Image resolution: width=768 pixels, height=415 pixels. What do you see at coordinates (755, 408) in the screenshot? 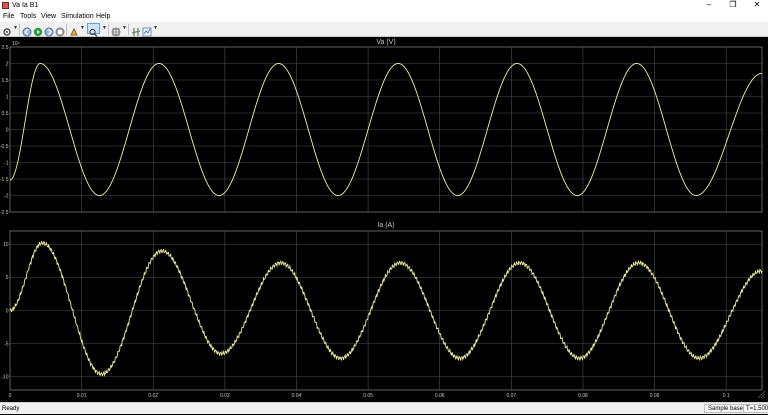
I see `time-indicator: T=1.500` at bounding box center [755, 408].